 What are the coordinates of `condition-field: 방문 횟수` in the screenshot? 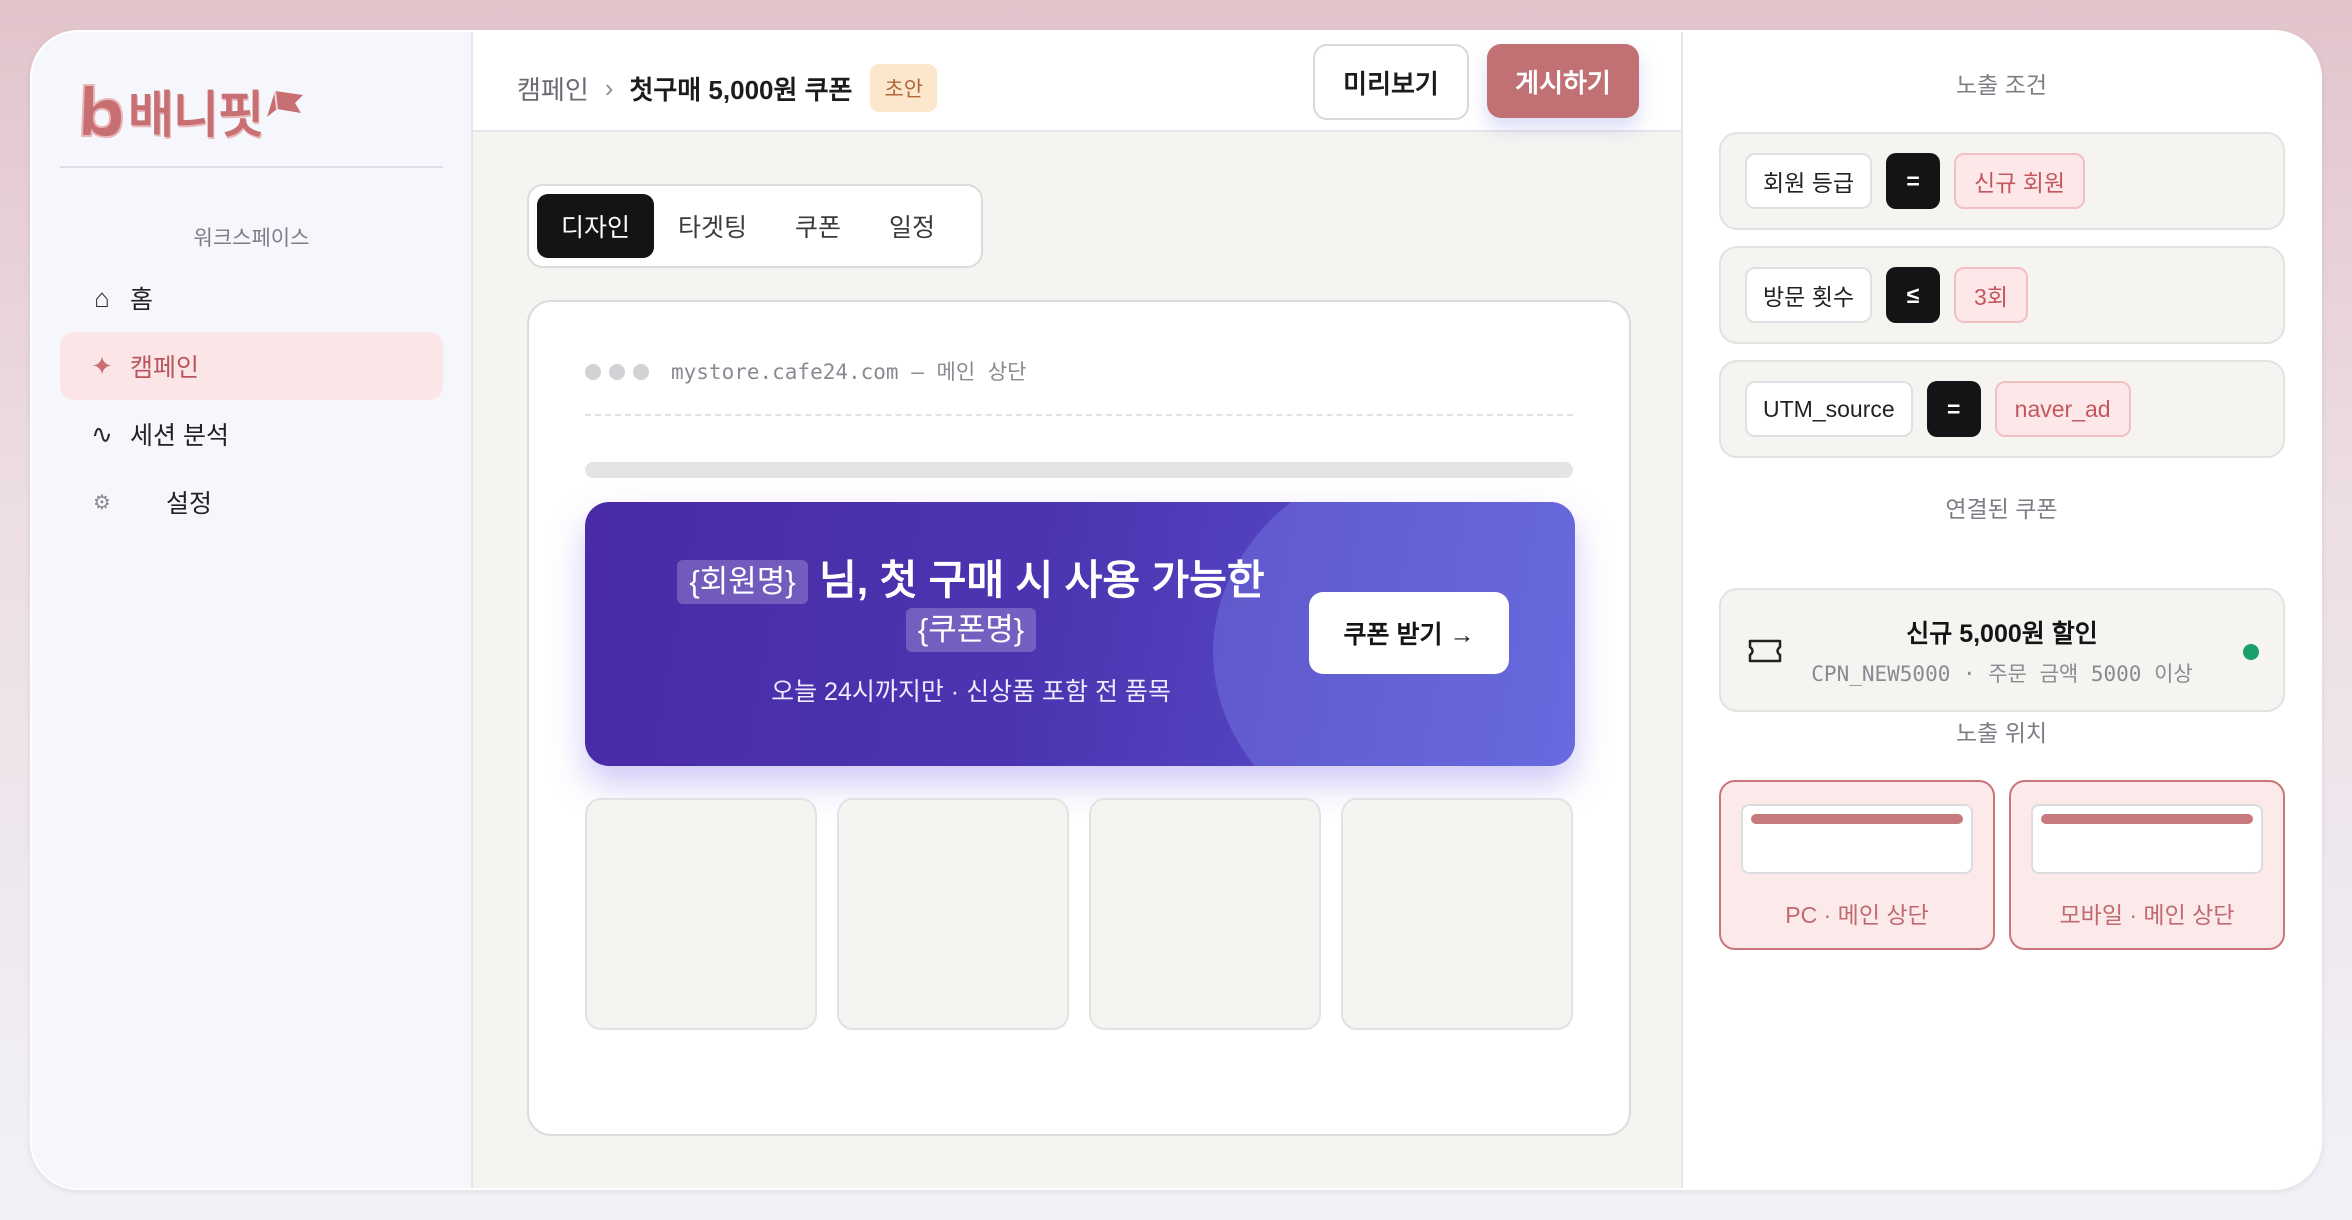 It's located at (1809, 295).